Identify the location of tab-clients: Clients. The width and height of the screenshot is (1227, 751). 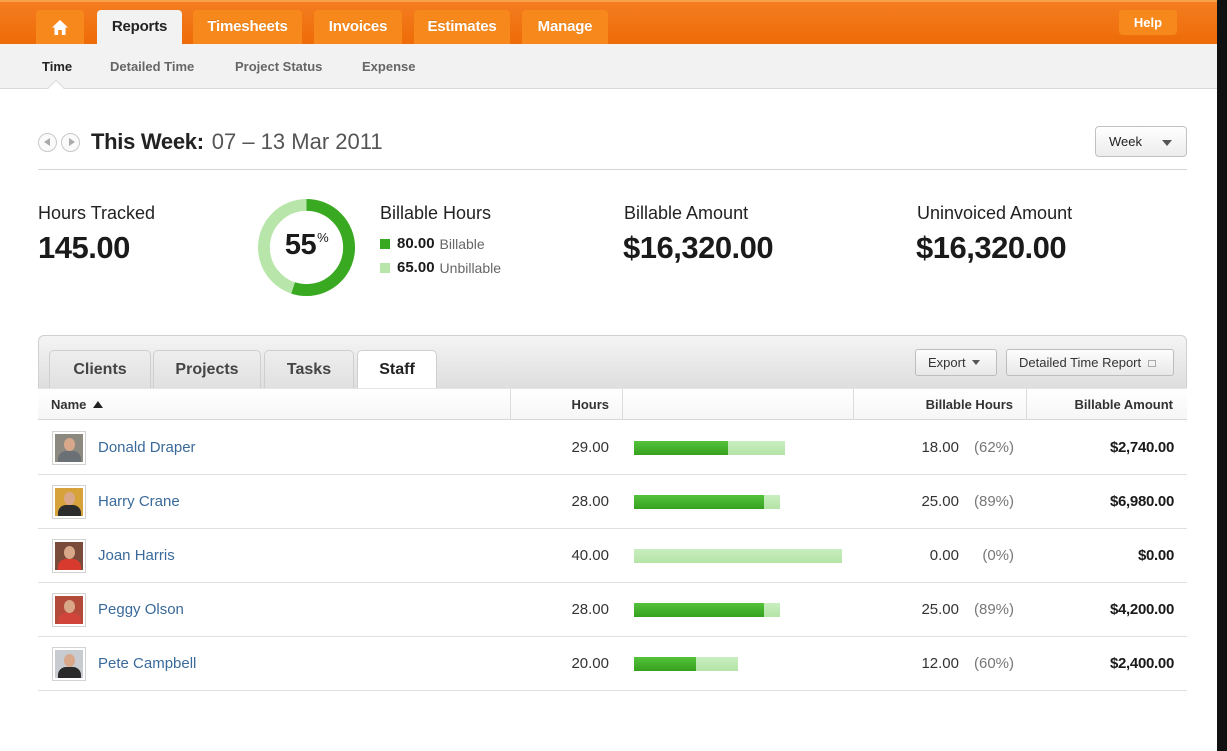
(100, 369).